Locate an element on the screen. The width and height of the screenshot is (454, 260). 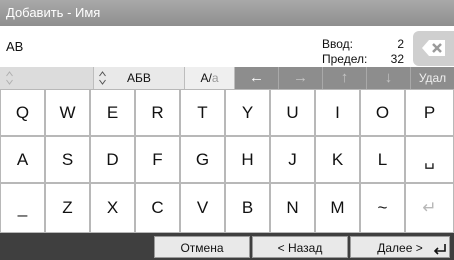
case-dim-label: a is located at coordinates (215, 78).